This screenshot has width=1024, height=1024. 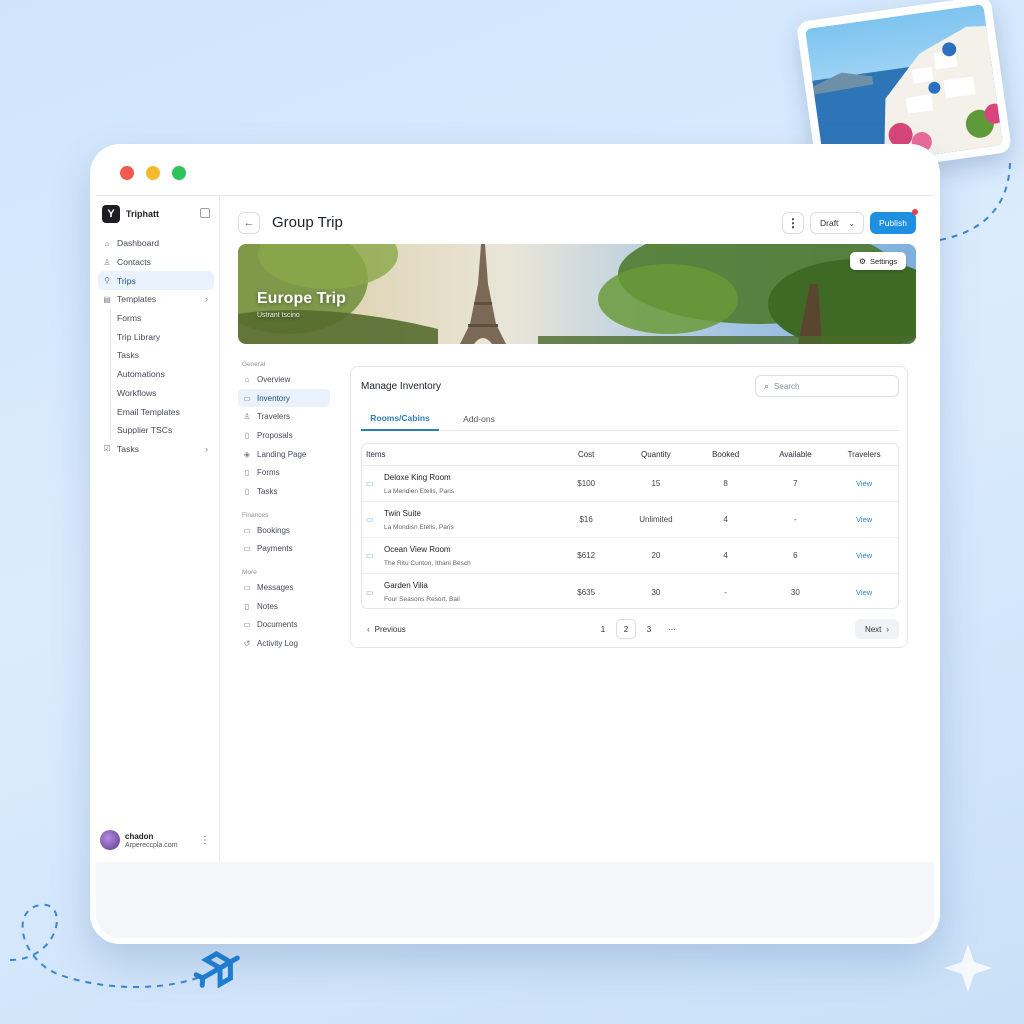 What do you see at coordinates (586, 454) in the screenshot?
I see `column-header-cost: Cost` at bounding box center [586, 454].